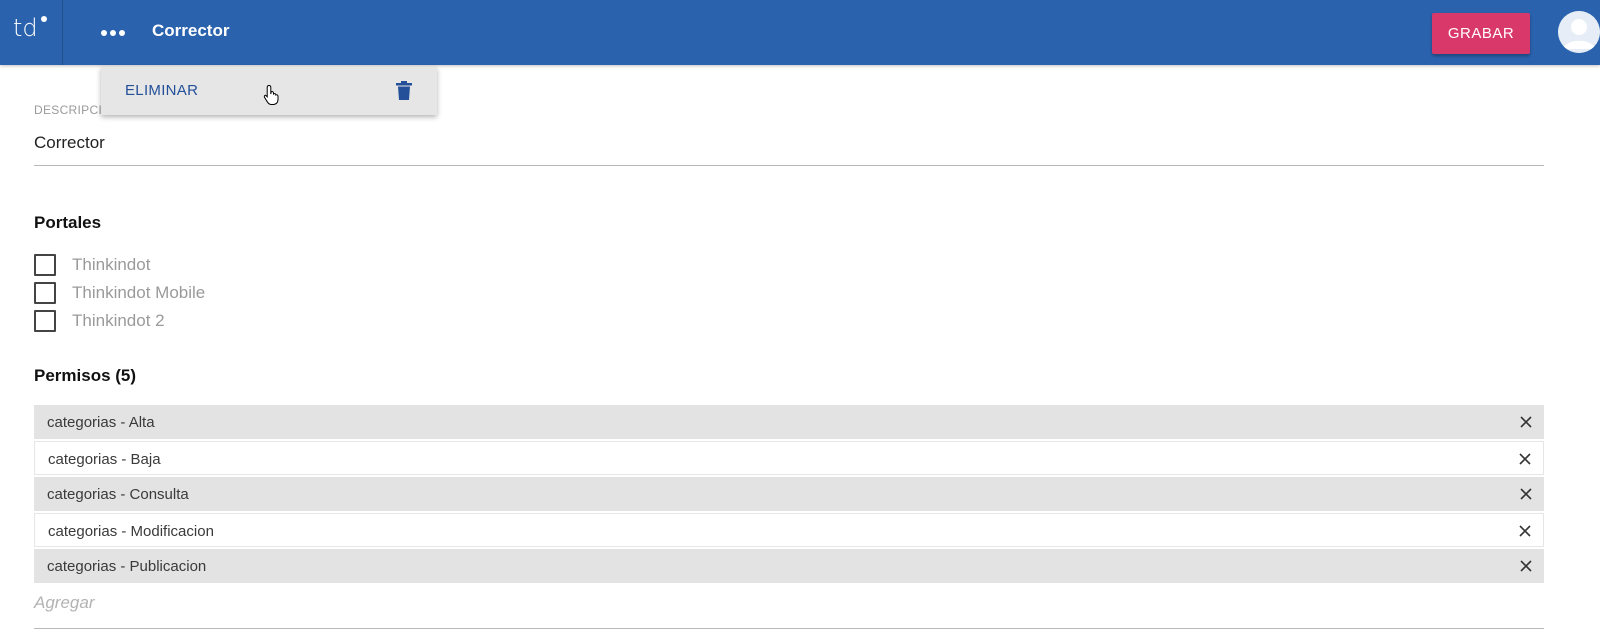 The width and height of the screenshot is (1600, 641). What do you see at coordinates (404, 91) in the screenshot?
I see `trash-icon` at bounding box center [404, 91].